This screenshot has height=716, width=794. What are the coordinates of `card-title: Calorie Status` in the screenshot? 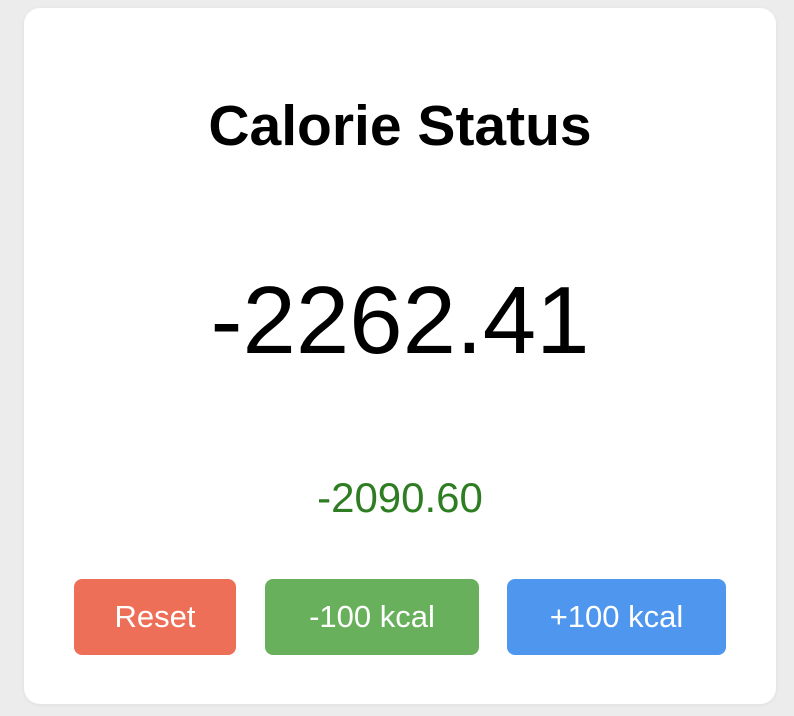 It's located at (400, 126).